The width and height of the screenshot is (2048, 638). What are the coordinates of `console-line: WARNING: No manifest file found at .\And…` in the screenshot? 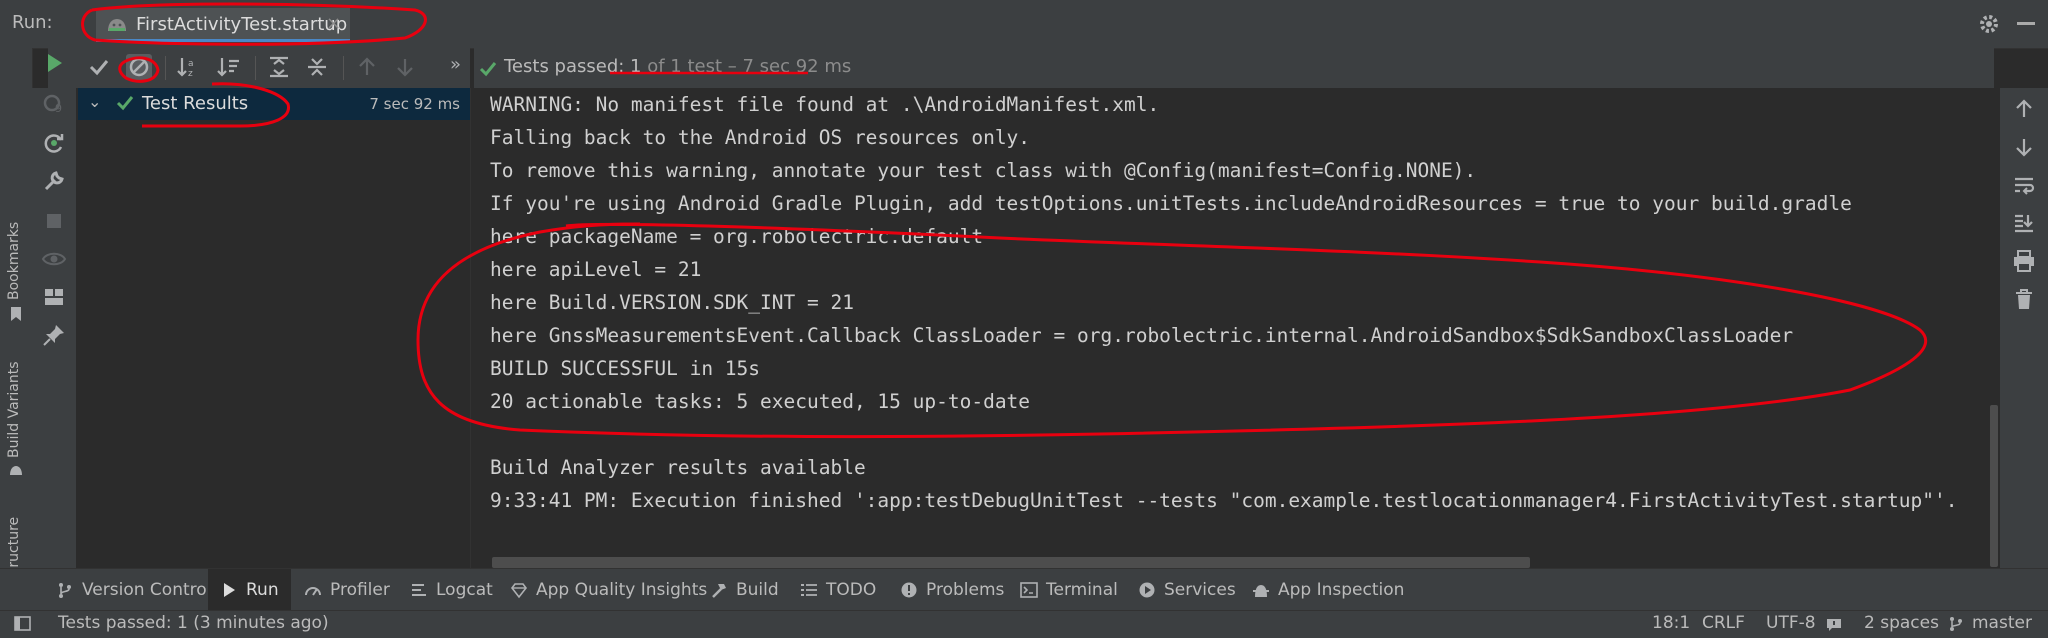 It's located at (825, 104).